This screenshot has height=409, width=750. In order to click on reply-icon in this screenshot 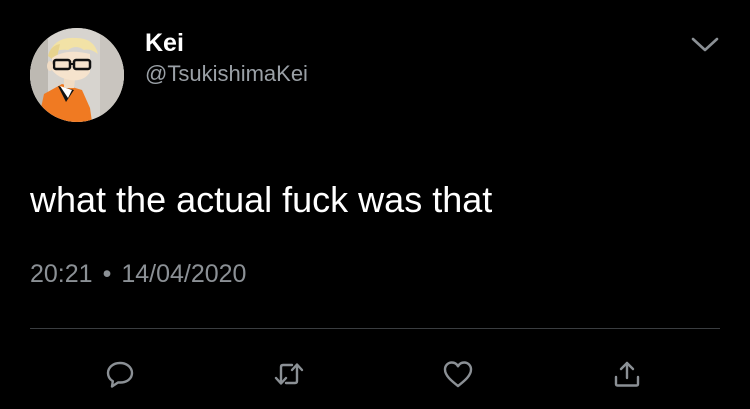, I will do `click(120, 374)`.